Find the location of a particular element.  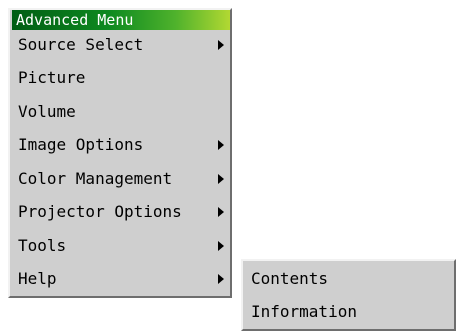

menu-item-color-management: Color Management is located at coordinates (121, 179).